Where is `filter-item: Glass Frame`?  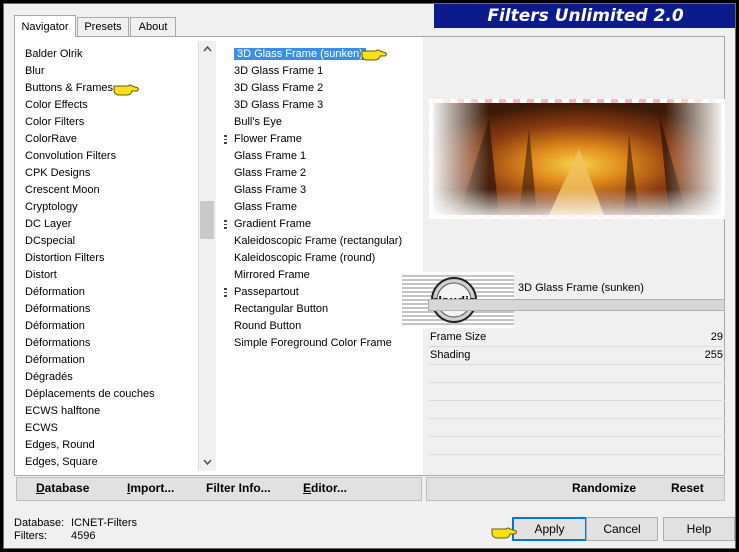 filter-item: Glass Frame is located at coordinates (263, 207).